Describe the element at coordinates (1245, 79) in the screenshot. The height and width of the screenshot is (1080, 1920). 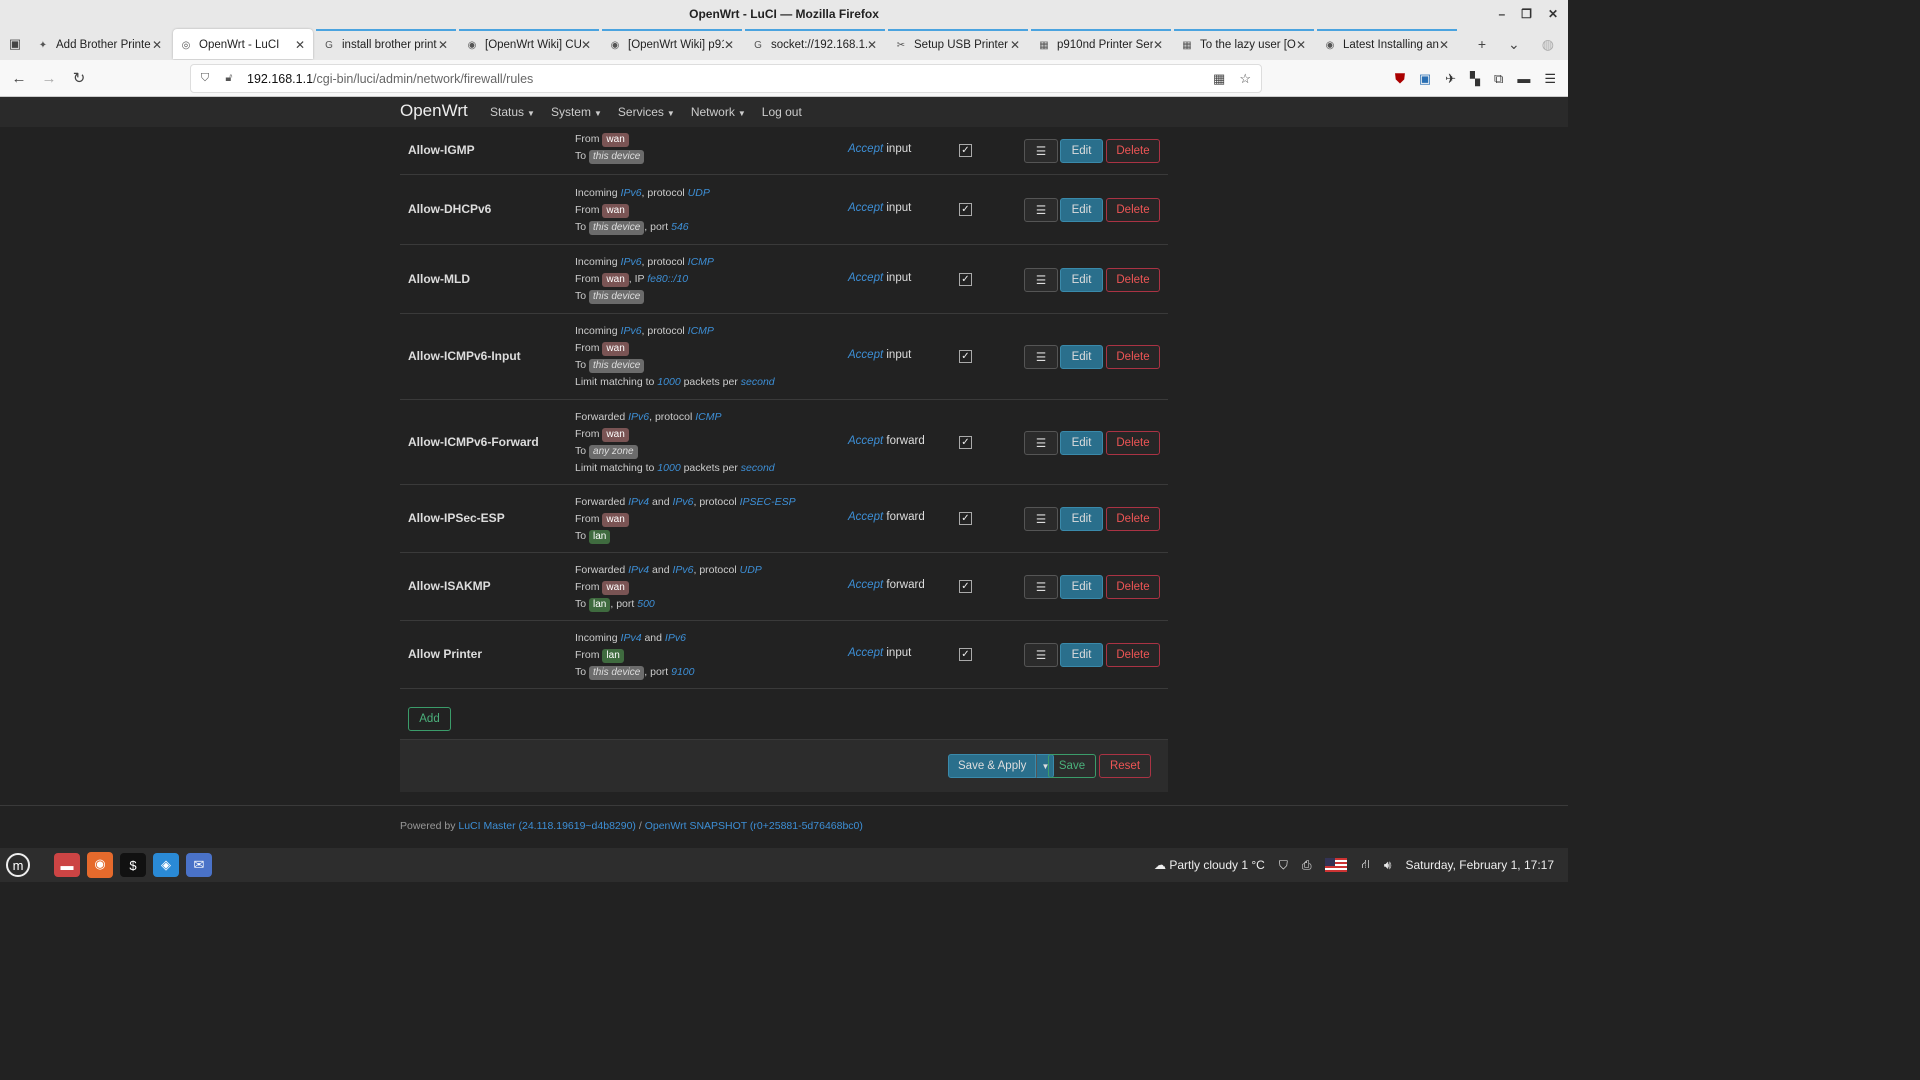
I see `bookmark-star-icon: ☆` at that location.